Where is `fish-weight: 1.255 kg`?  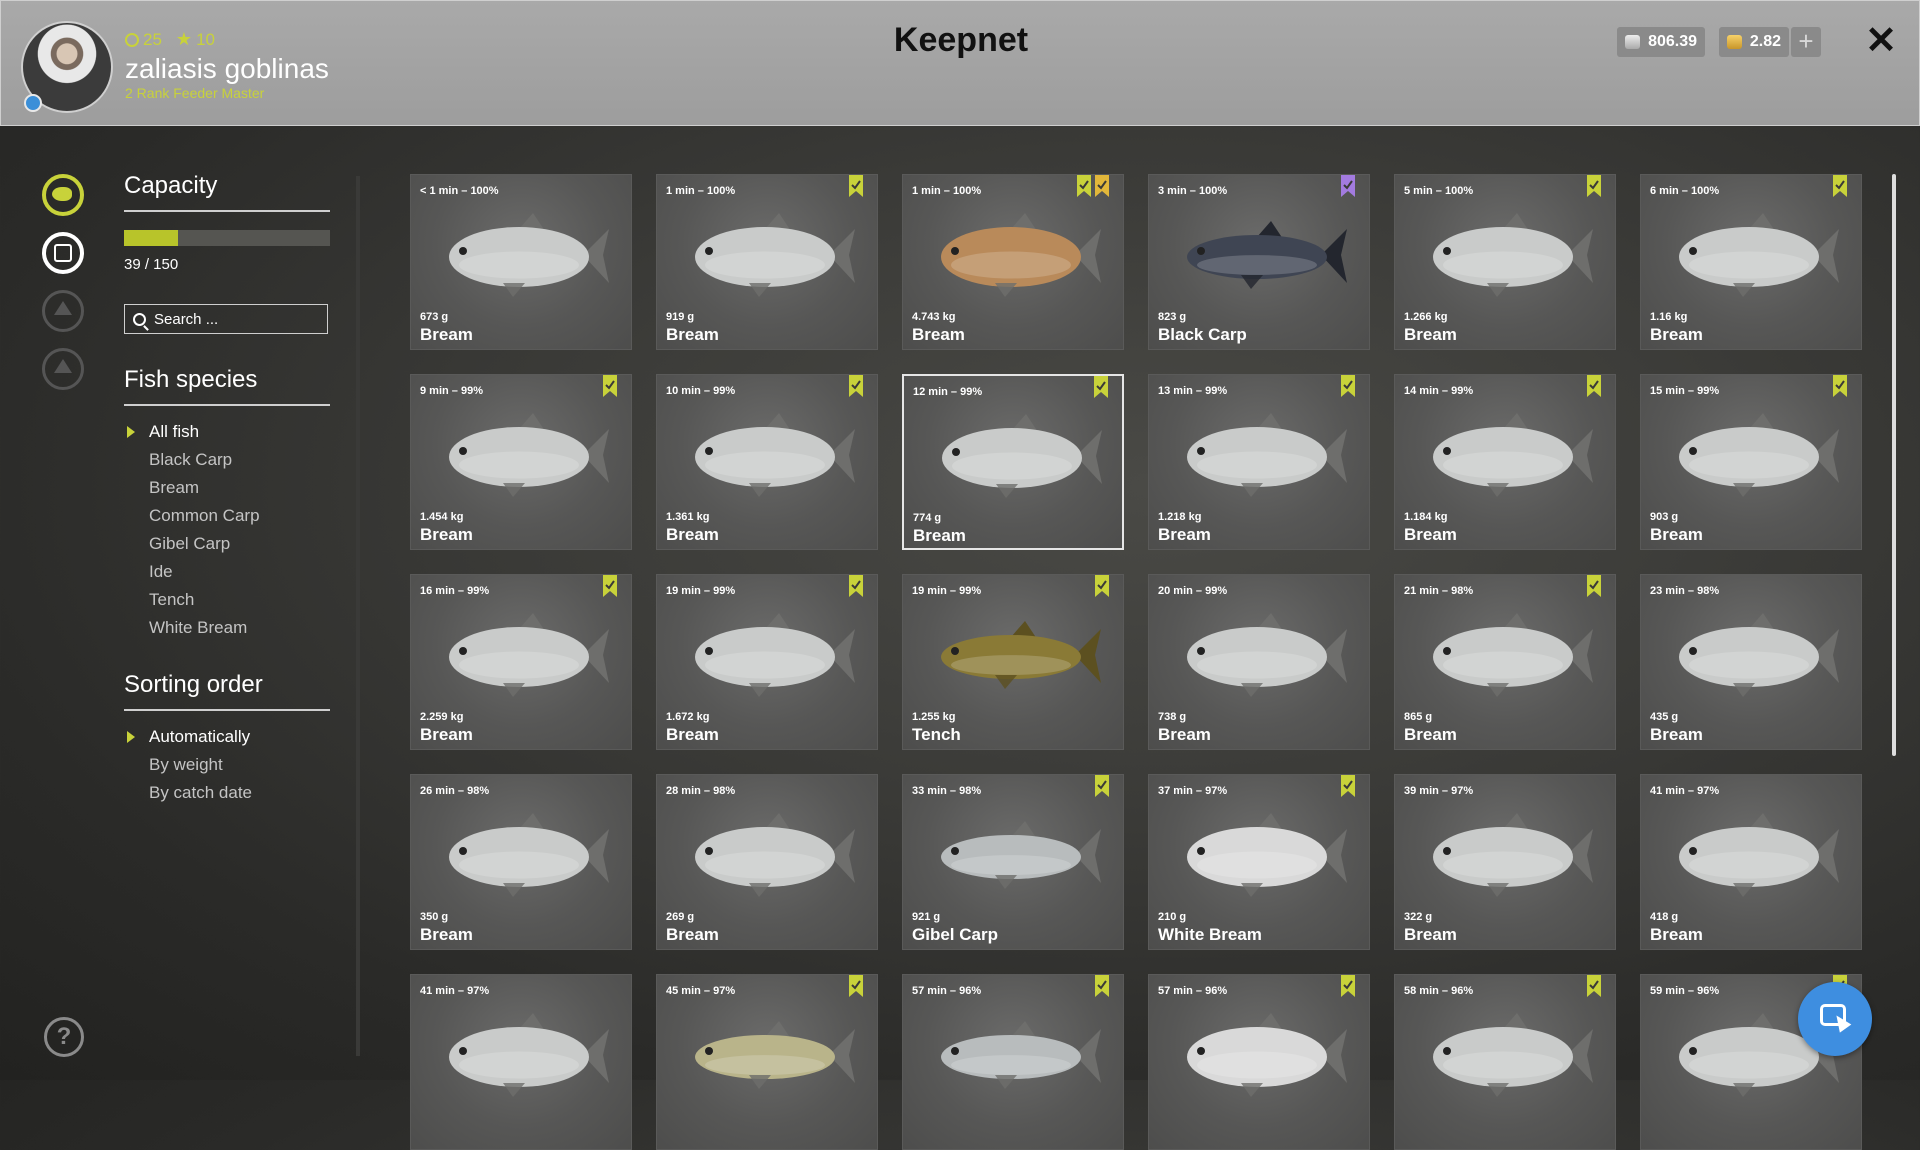 fish-weight: 1.255 kg is located at coordinates (934, 717).